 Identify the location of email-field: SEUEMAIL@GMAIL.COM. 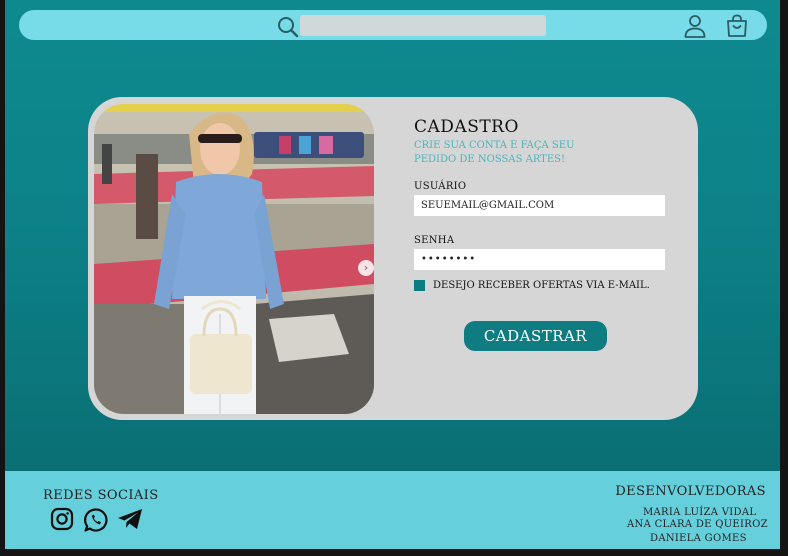
(539, 205).